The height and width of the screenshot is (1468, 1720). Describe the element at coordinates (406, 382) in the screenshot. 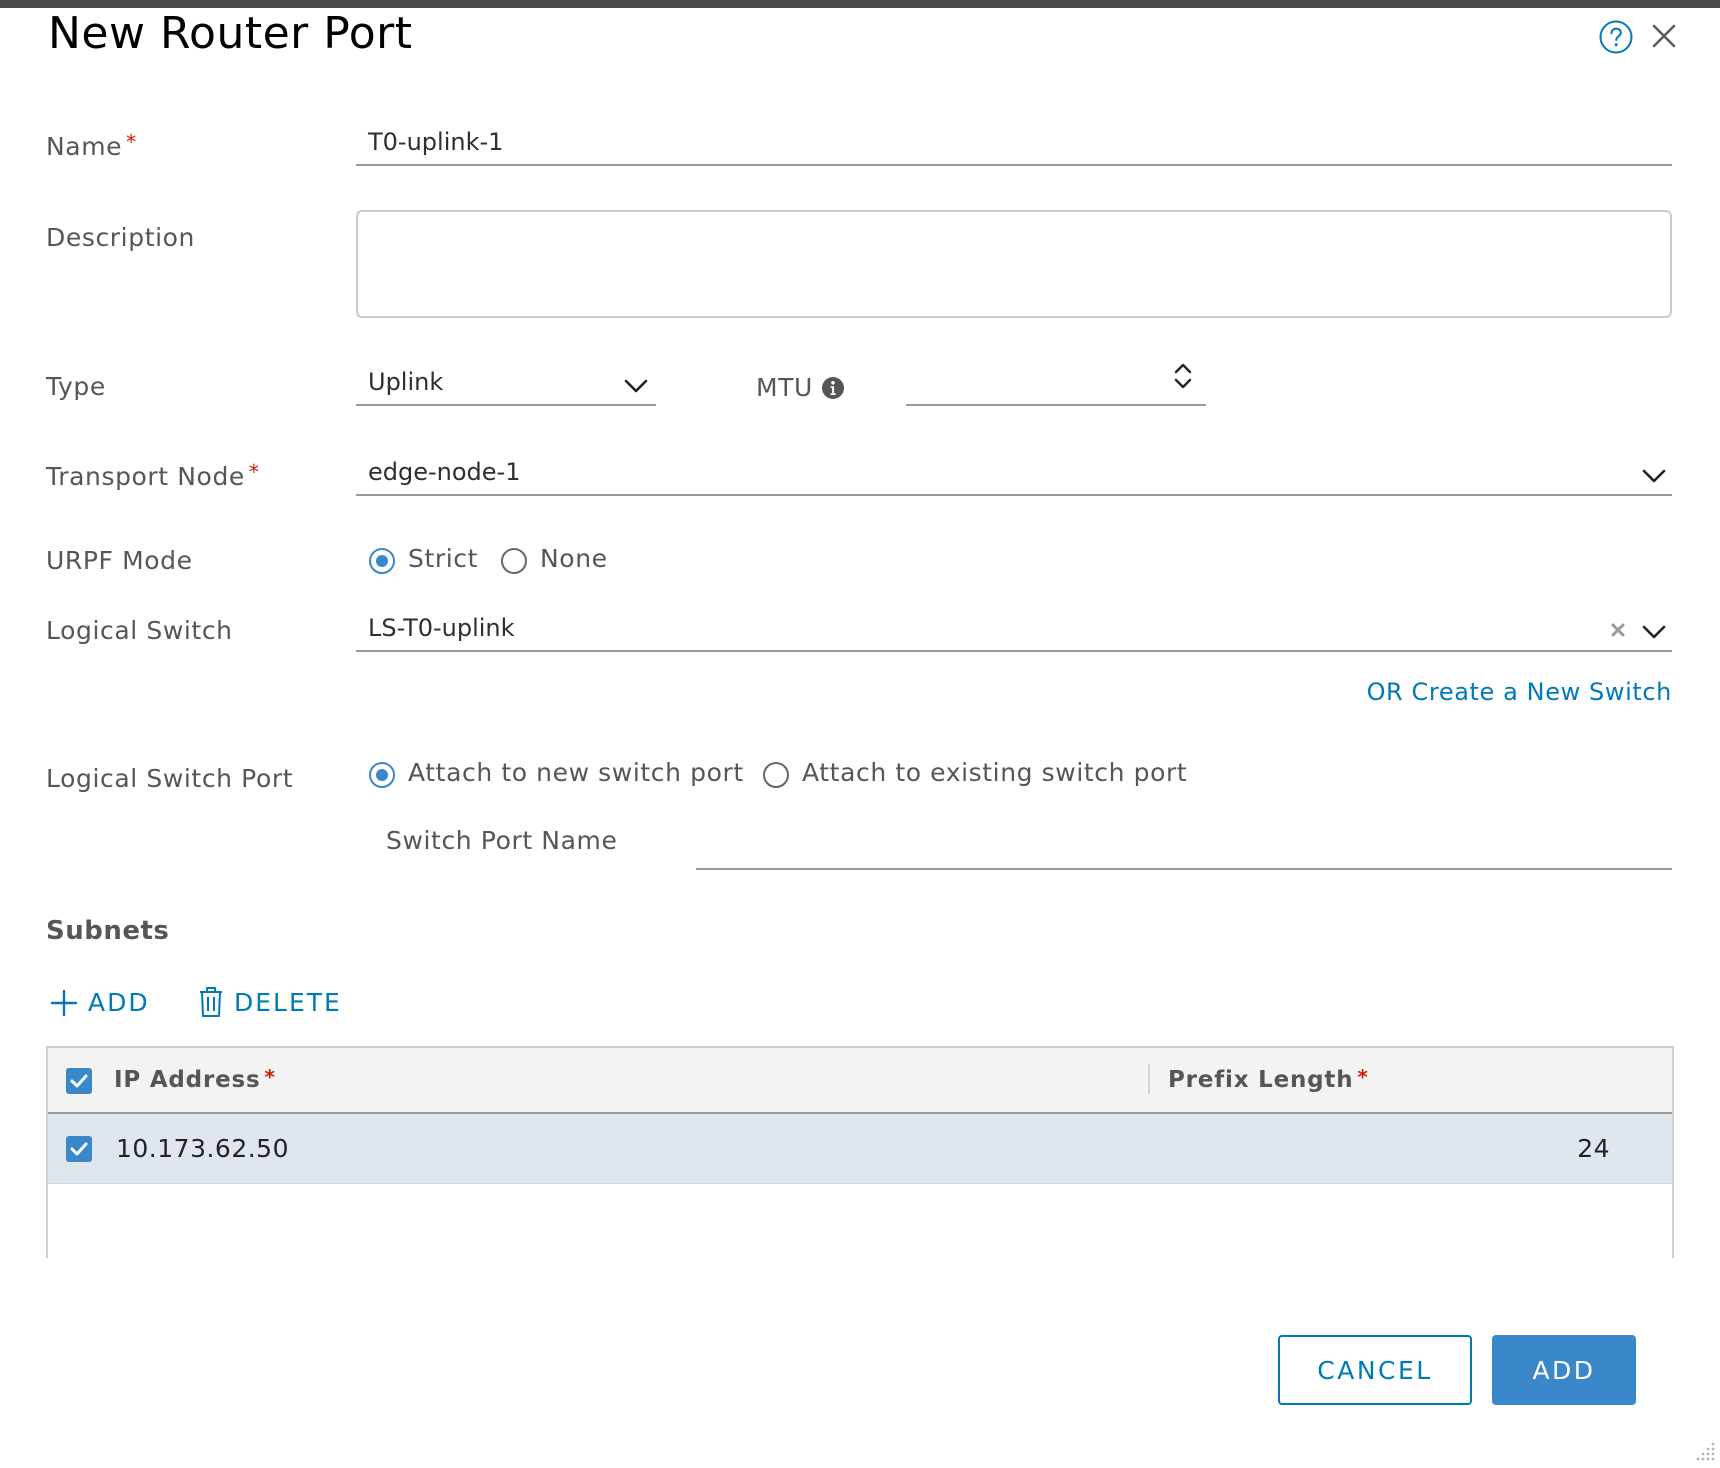

I see `type-value: Uplink` at that location.